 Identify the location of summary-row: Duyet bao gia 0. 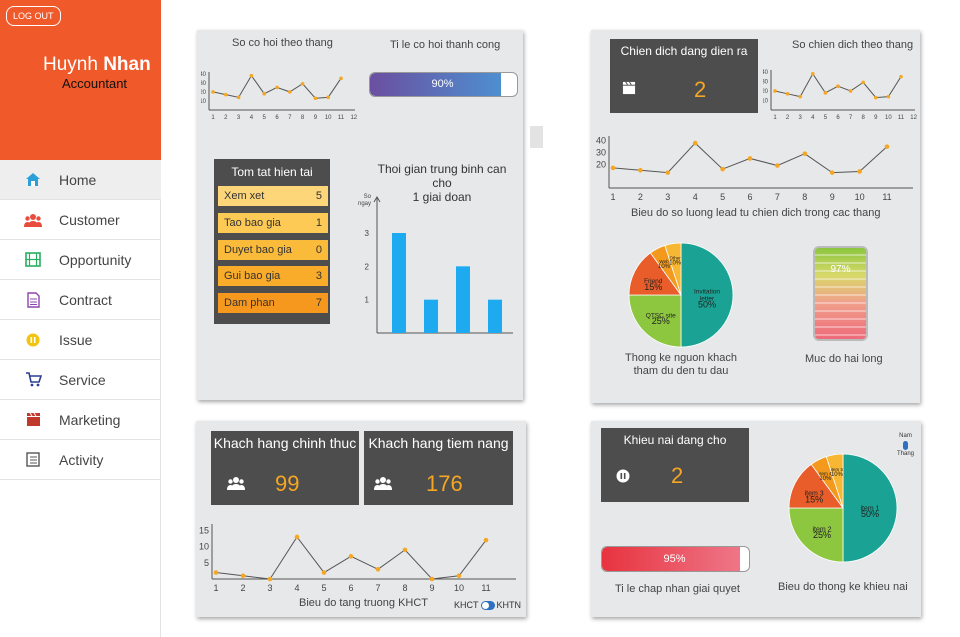
(273, 250).